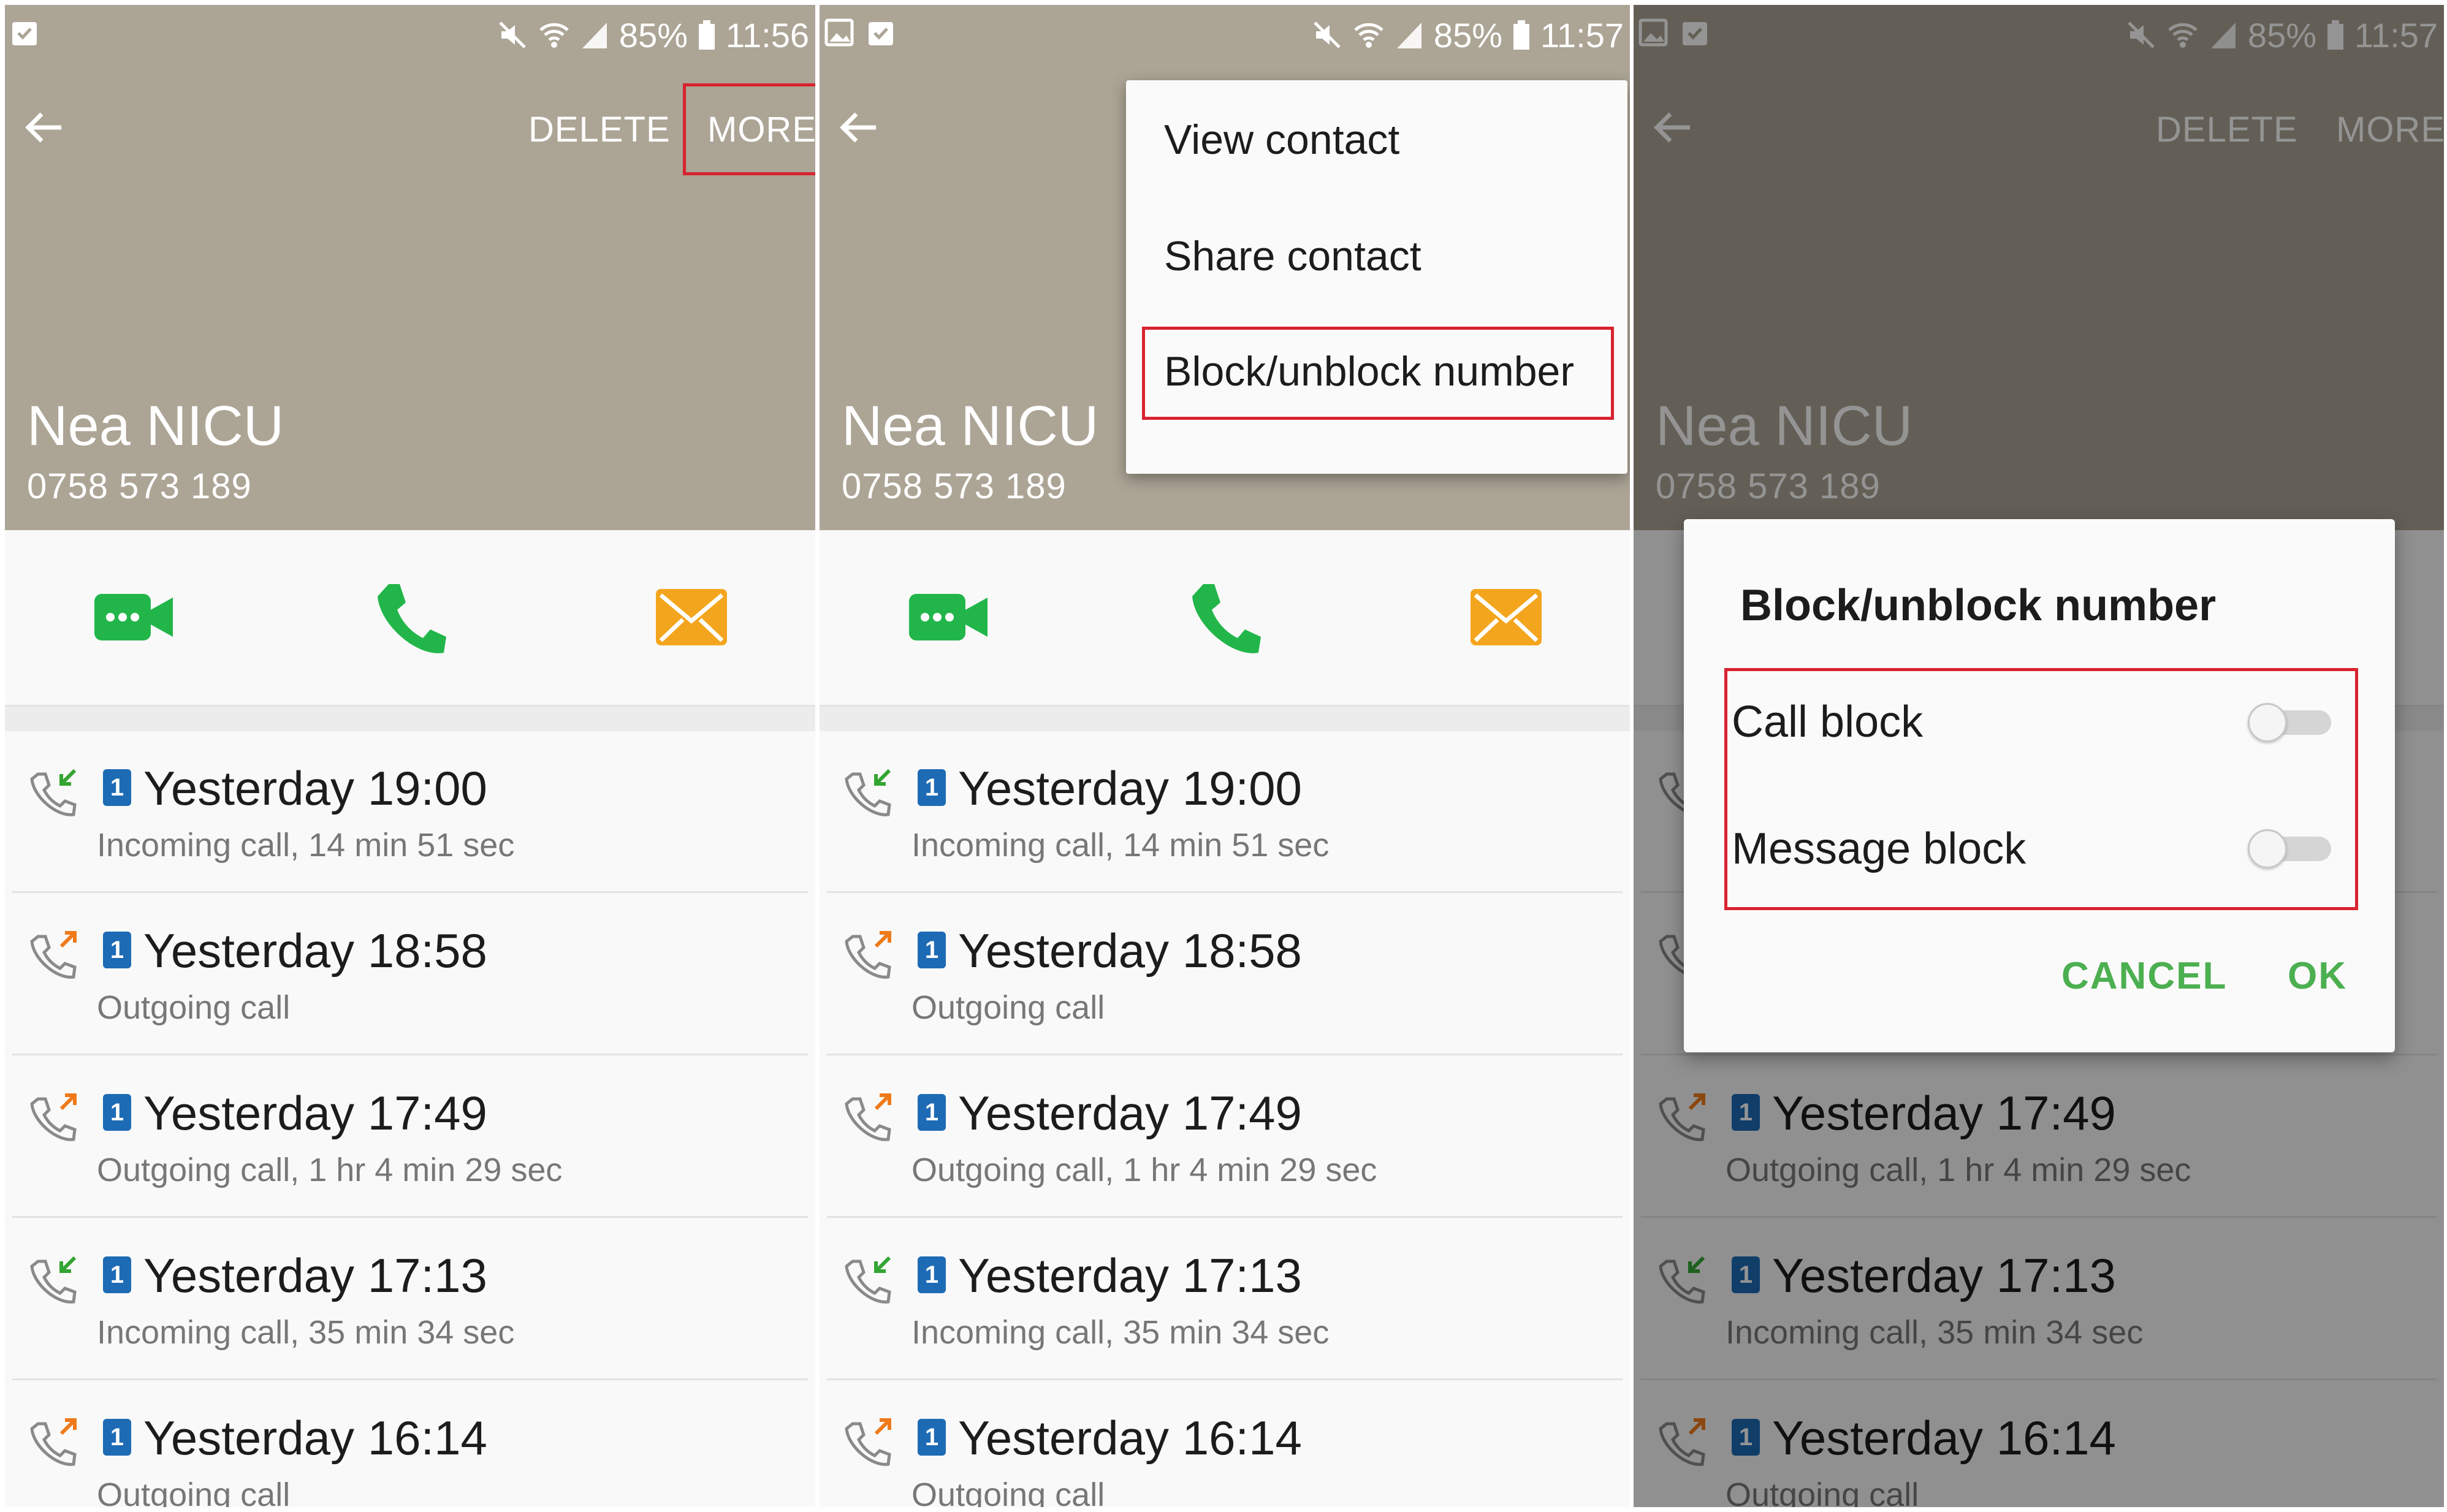 Image resolution: width=2447 pixels, height=1512 pixels. What do you see at coordinates (2144, 976) in the screenshot?
I see `cancel-button: CANCEL` at bounding box center [2144, 976].